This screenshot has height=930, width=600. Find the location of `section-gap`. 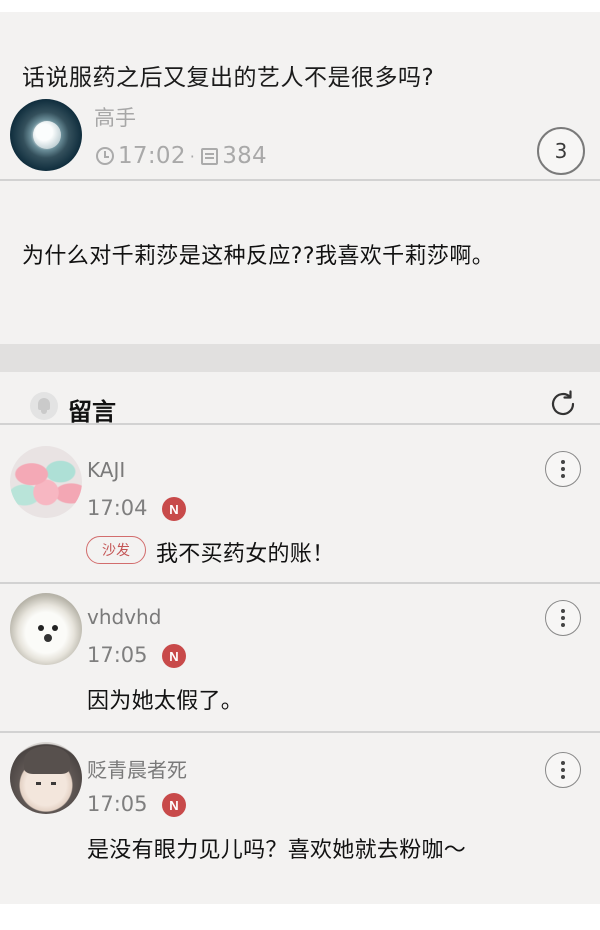

section-gap is located at coordinates (300, 358).